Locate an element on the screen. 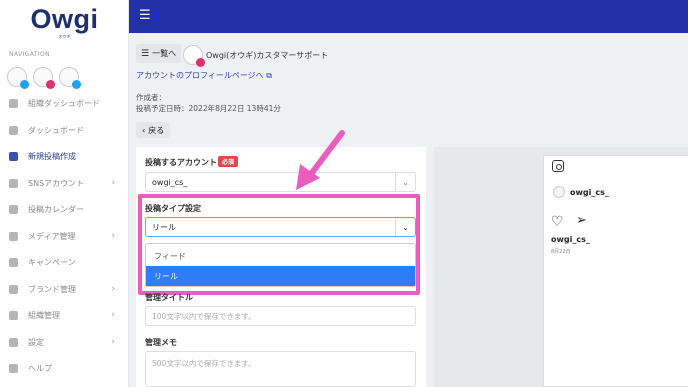 The width and height of the screenshot is (688, 387). list-icon: ☰ is located at coordinates (145, 53).